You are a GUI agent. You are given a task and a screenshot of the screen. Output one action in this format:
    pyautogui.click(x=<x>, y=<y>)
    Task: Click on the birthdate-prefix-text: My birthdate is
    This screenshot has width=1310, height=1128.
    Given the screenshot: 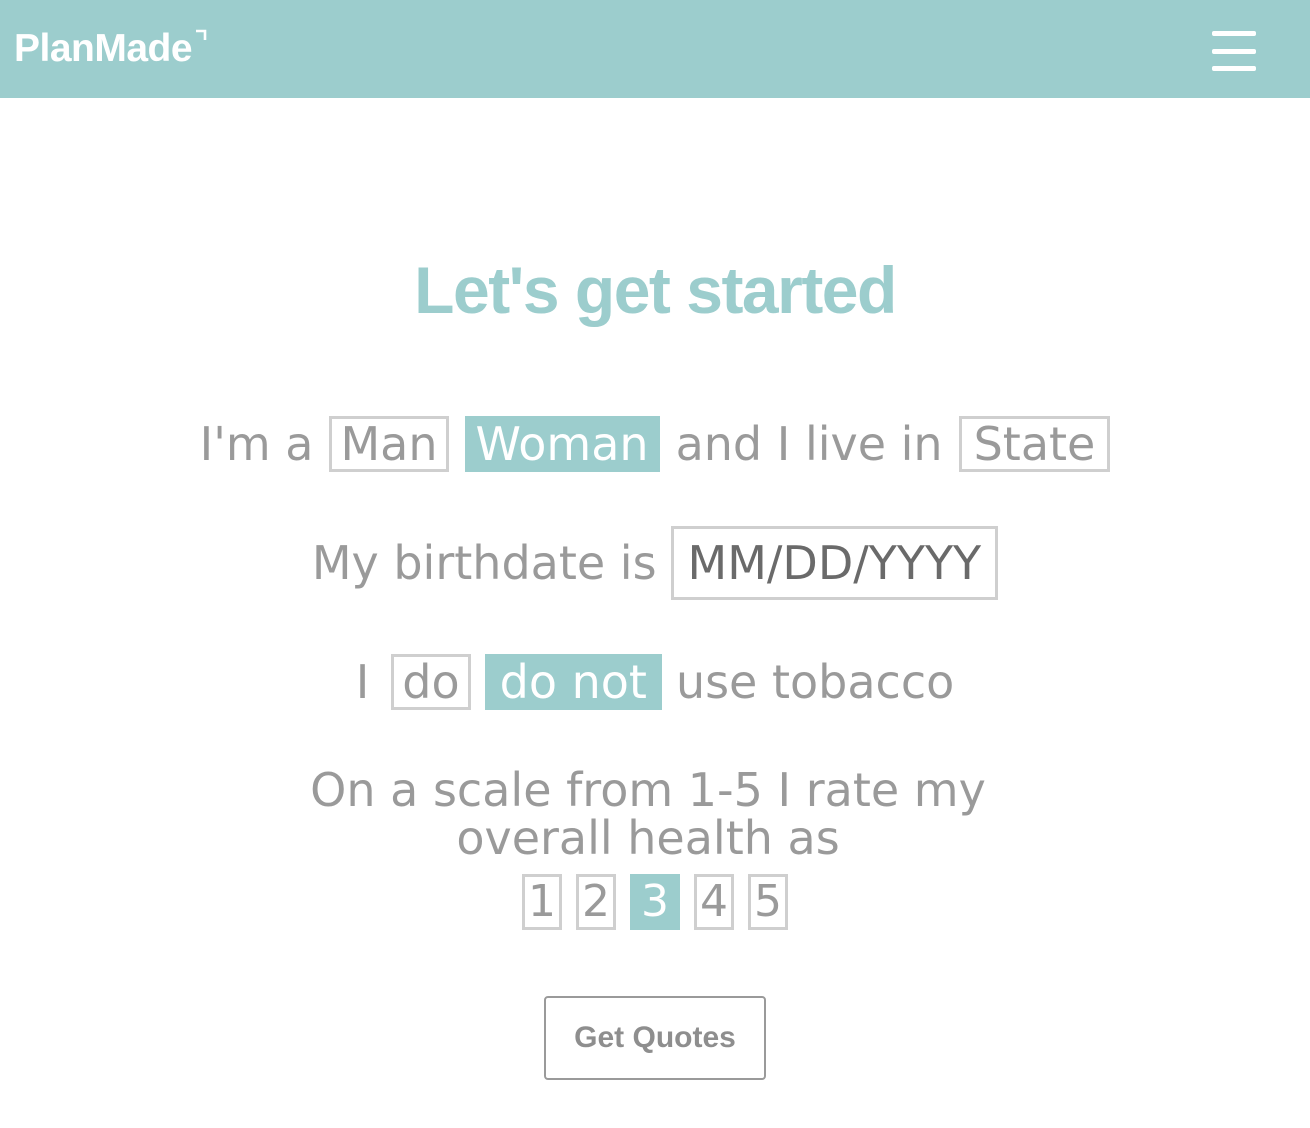 What is the action you would take?
    pyautogui.click(x=484, y=563)
    